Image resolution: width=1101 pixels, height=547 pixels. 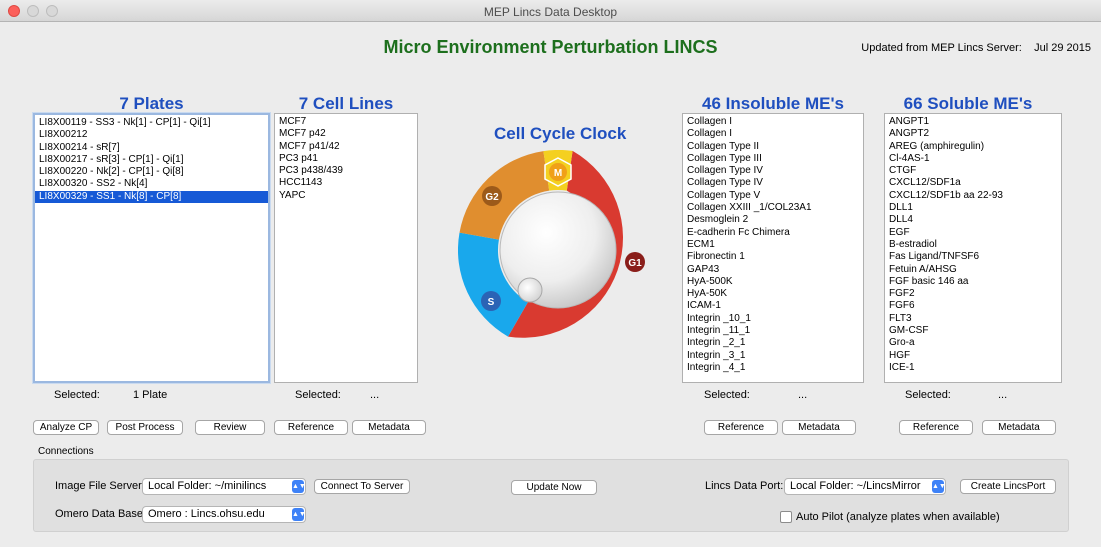 What do you see at coordinates (773, 319) in the screenshot?
I see `list-item: Integrin _10_1` at bounding box center [773, 319].